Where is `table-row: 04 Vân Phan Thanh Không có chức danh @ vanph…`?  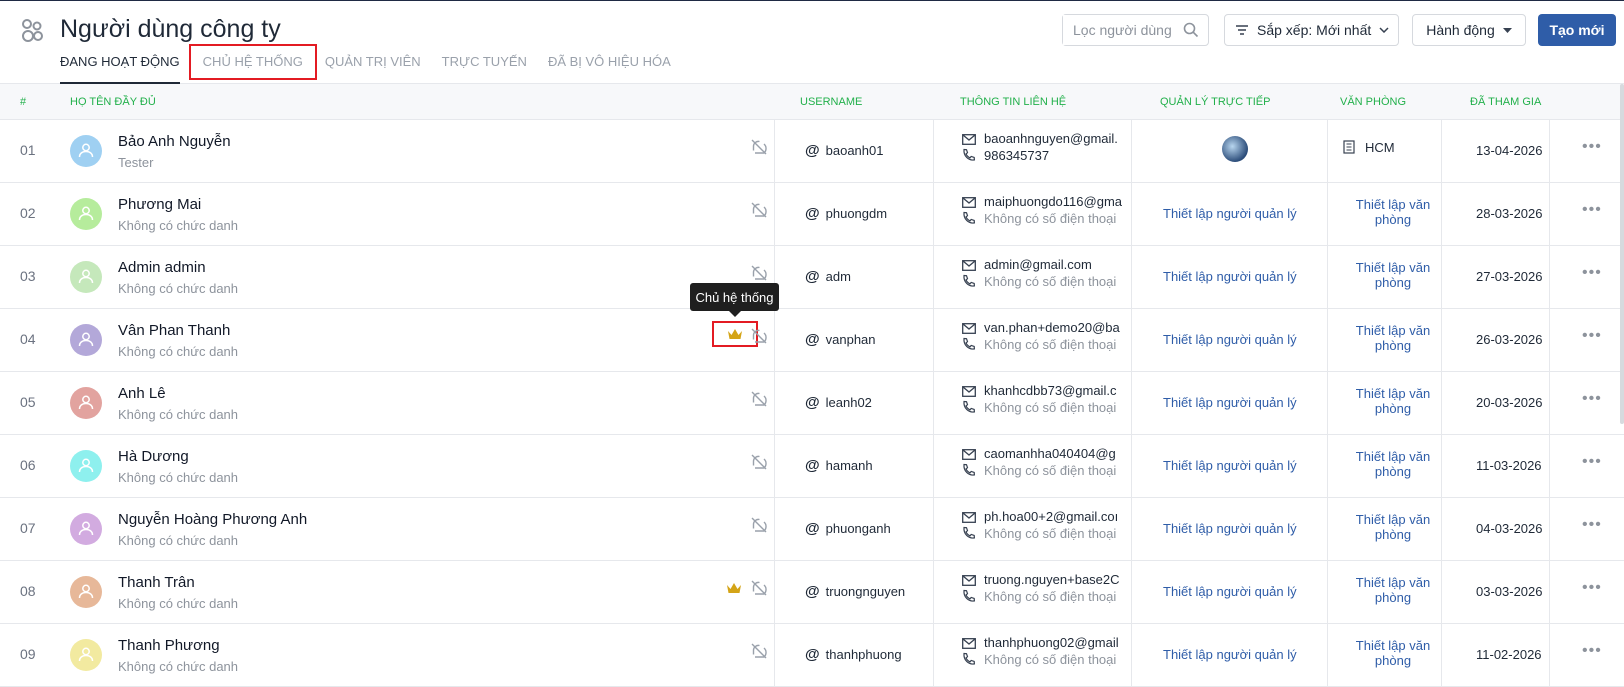
table-row: 04 Vân Phan Thanh Không có chức danh @ vanph… is located at coordinates (812, 340).